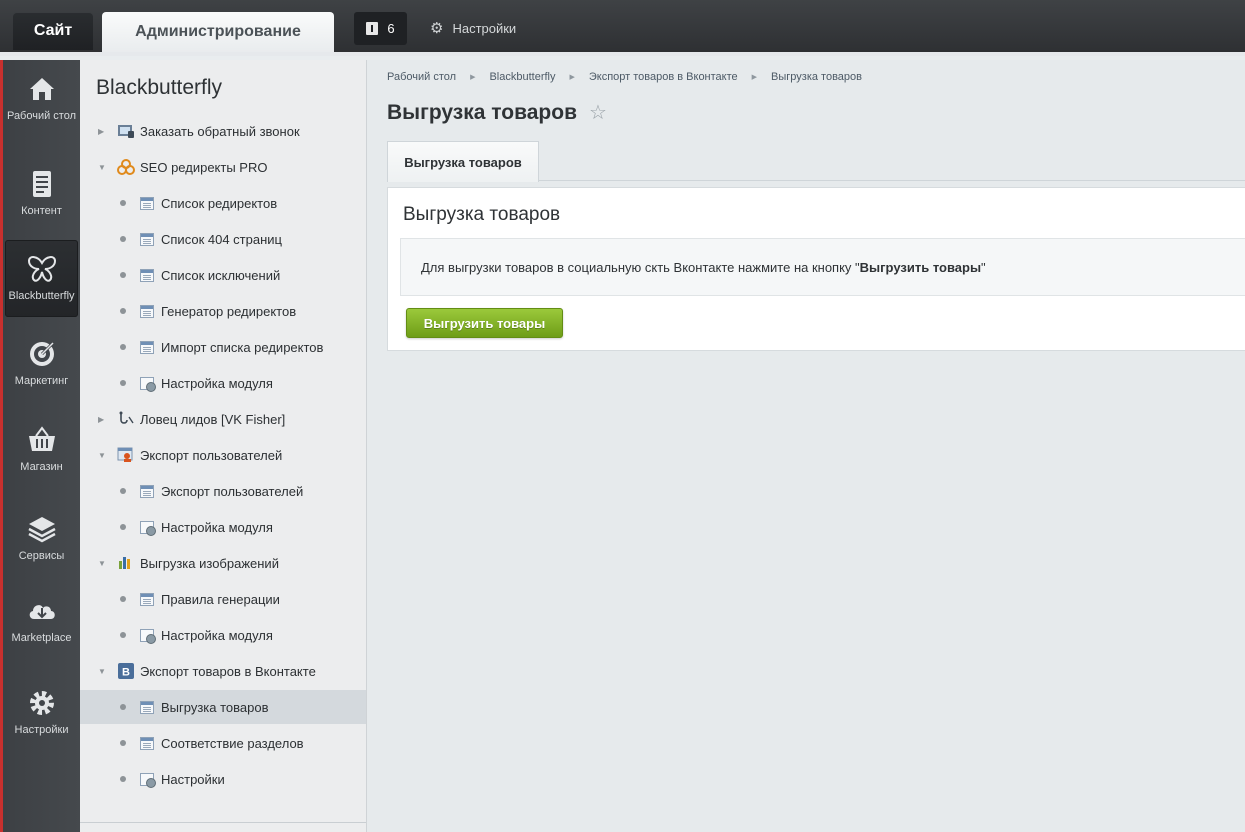  I want to click on menu-item-label: Импорт списка редиректов, so click(242, 347).